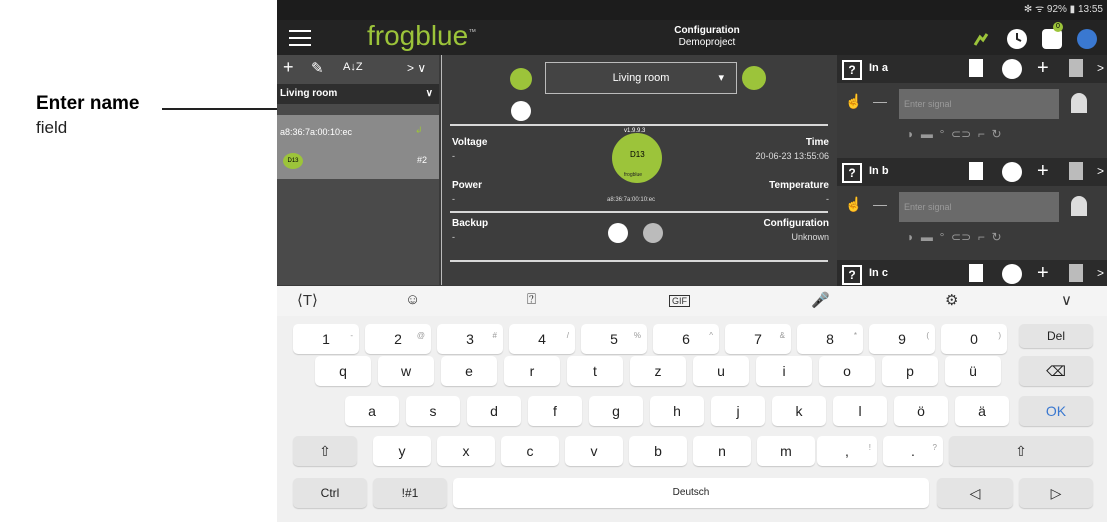 Image resolution: width=1107 pixels, height=522 pixels. What do you see at coordinates (1056, 411) in the screenshot?
I see `ok-key: OK` at bounding box center [1056, 411].